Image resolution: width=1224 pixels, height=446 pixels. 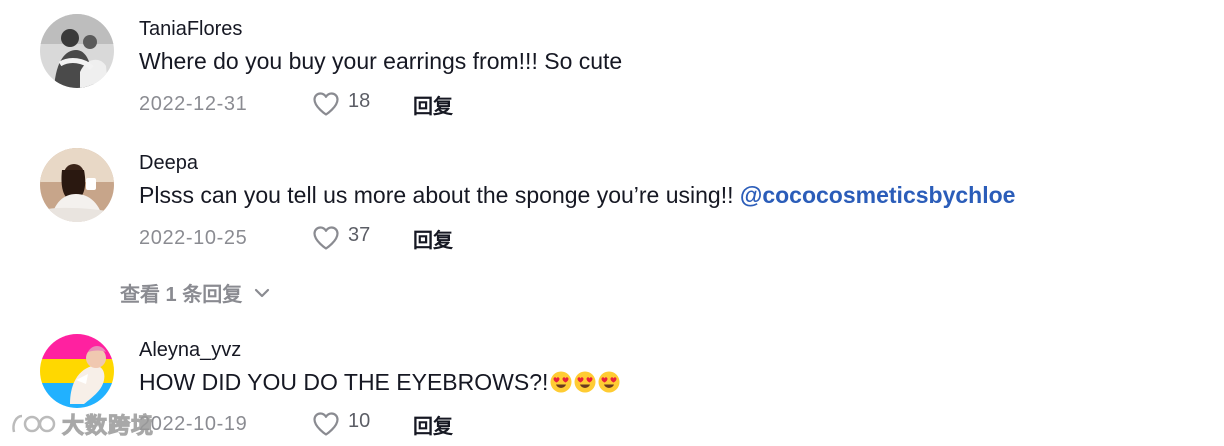 I want to click on view-replies-button: 查看 1 条回复, so click(x=195, y=292).